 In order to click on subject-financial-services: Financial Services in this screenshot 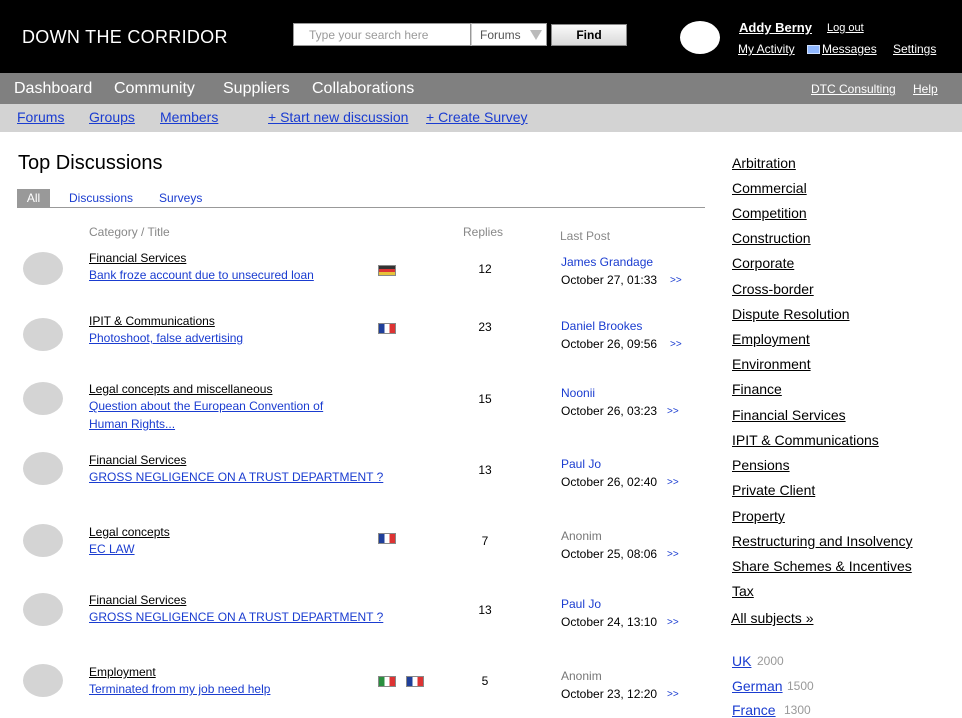, I will do `click(789, 415)`.